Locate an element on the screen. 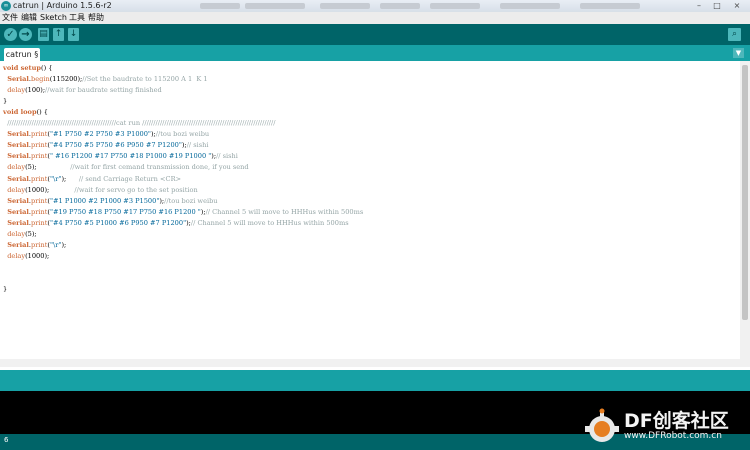  window-title: catrun | Arduino 1.5.6-r2 is located at coordinates (62, 5).